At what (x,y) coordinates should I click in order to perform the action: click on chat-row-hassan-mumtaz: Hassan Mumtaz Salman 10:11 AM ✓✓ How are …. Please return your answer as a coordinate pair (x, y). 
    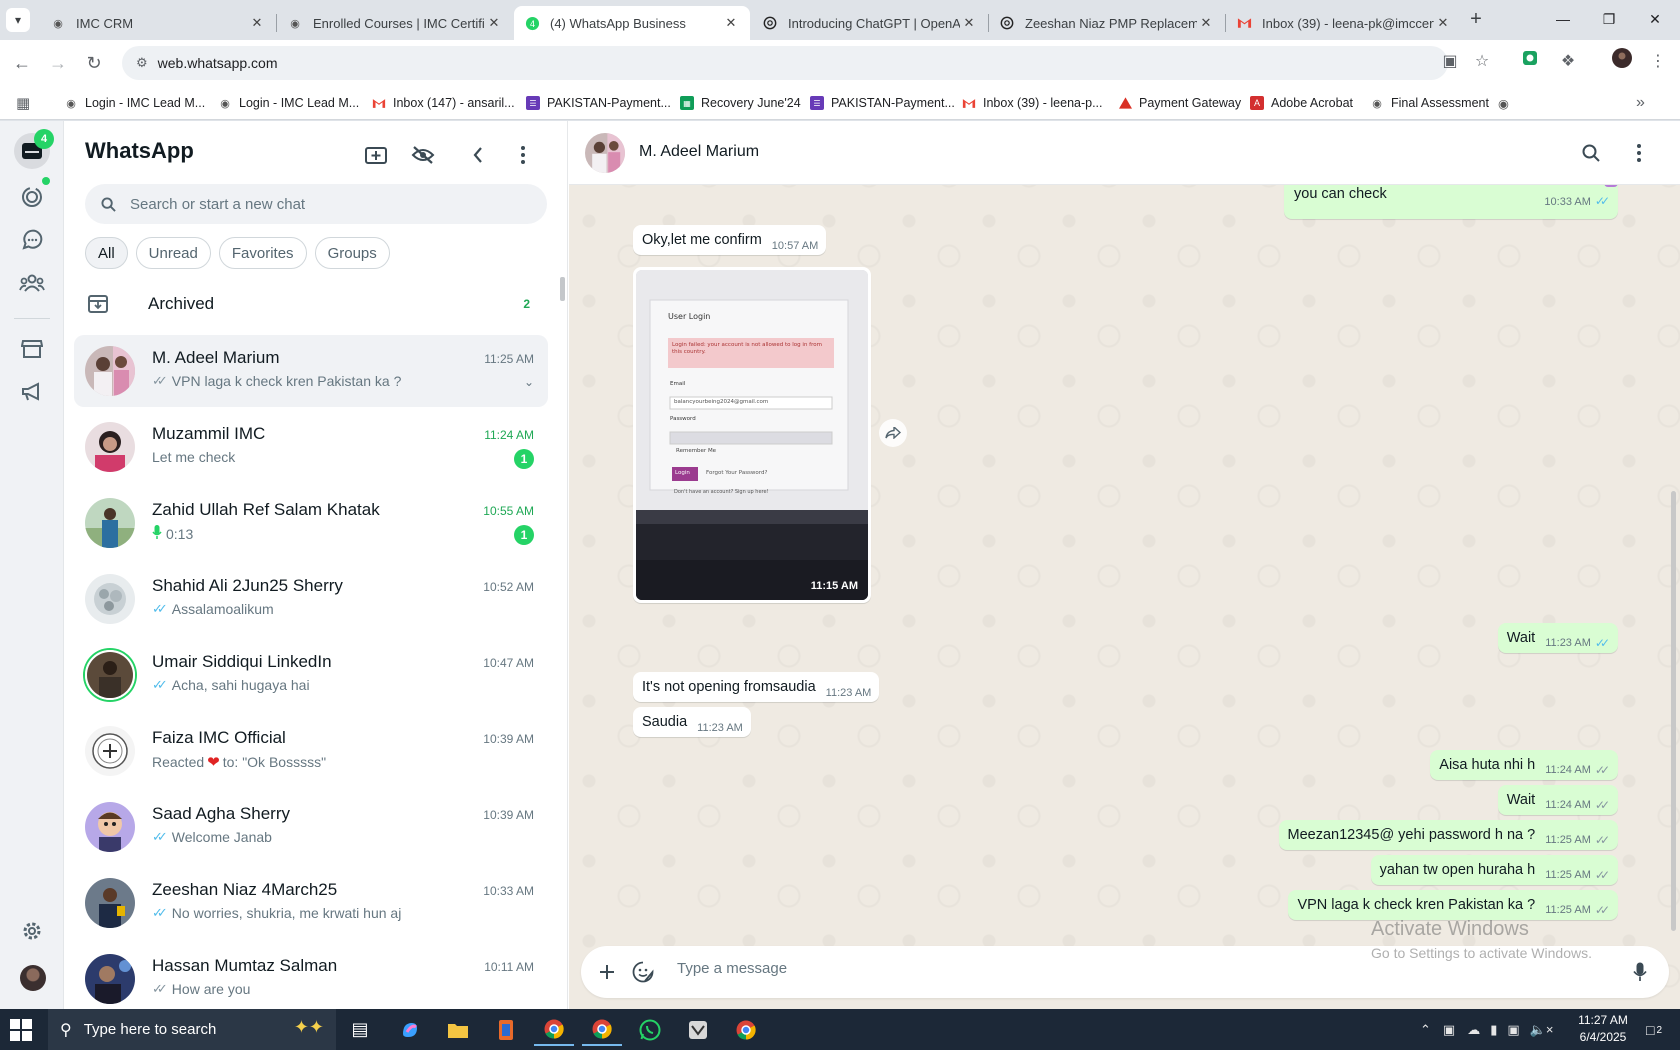
    Looking at the image, I should click on (311, 976).